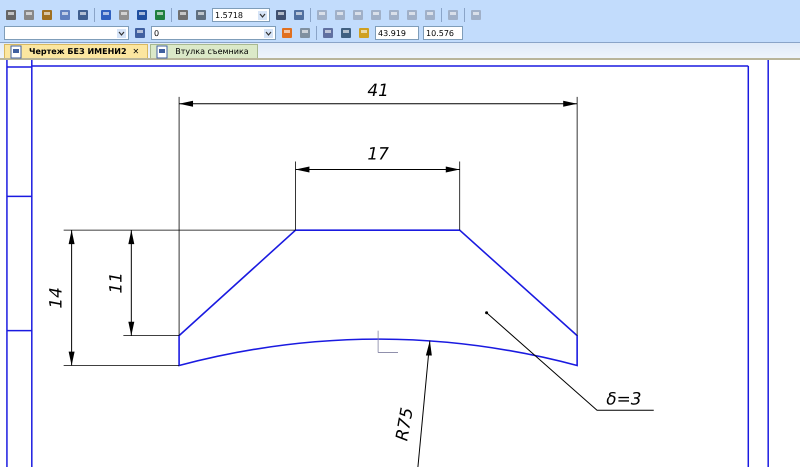 The width and height of the screenshot is (800, 467). Describe the element at coordinates (56, 298) in the screenshot. I see `dimension-text: 14` at that location.